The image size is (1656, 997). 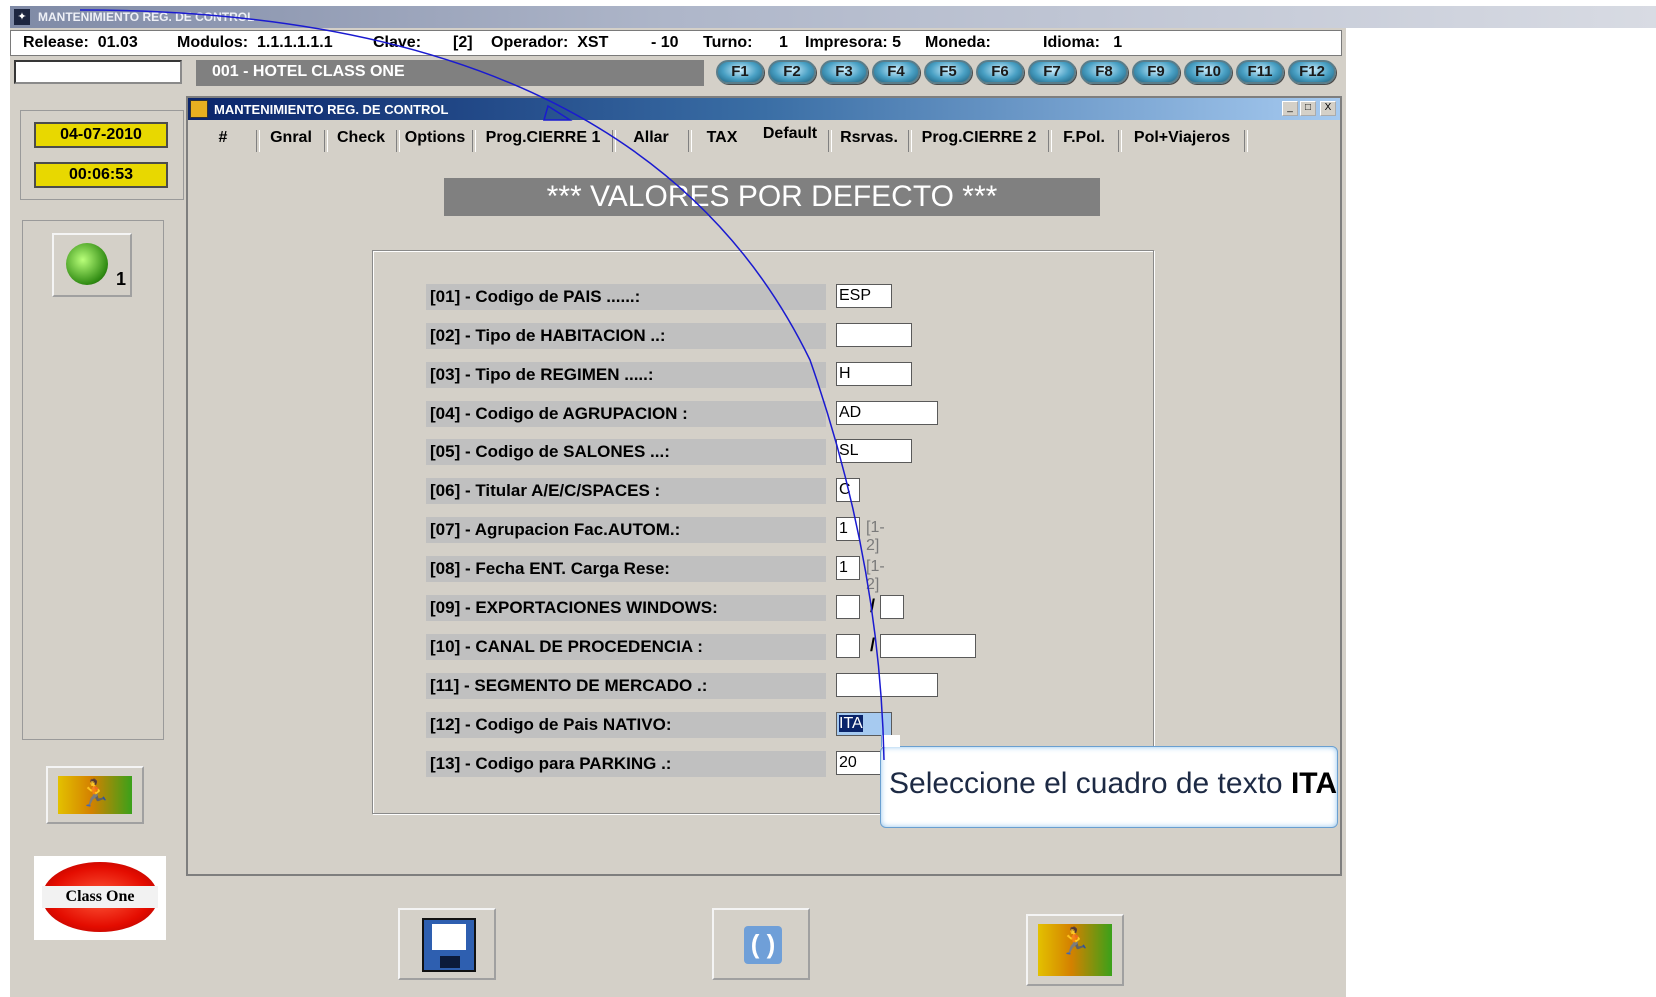 What do you see at coordinates (979, 139) in the screenshot?
I see `tab-prog-cierre-2: Prog.CIERRE 2` at bounding box center [979, 139].